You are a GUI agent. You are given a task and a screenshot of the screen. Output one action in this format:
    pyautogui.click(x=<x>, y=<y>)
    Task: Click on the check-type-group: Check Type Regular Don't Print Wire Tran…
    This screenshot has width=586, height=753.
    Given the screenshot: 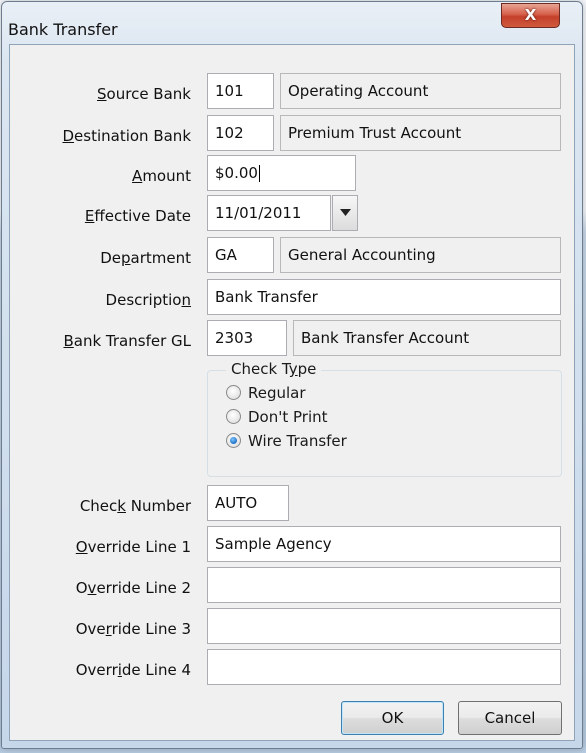 What is the action you would take?
    pyautogui.click(x=384, y=418)
    